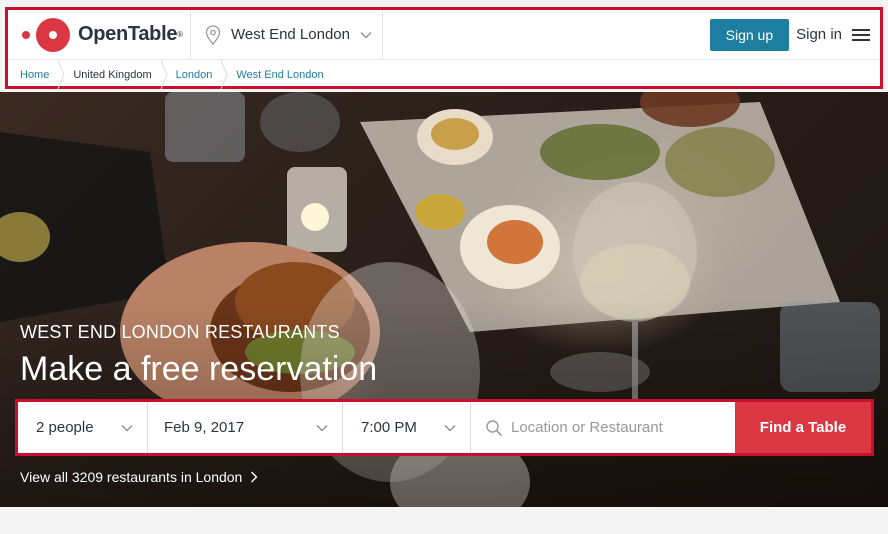  I want to click on breadcrumb-west-end-london: West End London, so click(279, 75).